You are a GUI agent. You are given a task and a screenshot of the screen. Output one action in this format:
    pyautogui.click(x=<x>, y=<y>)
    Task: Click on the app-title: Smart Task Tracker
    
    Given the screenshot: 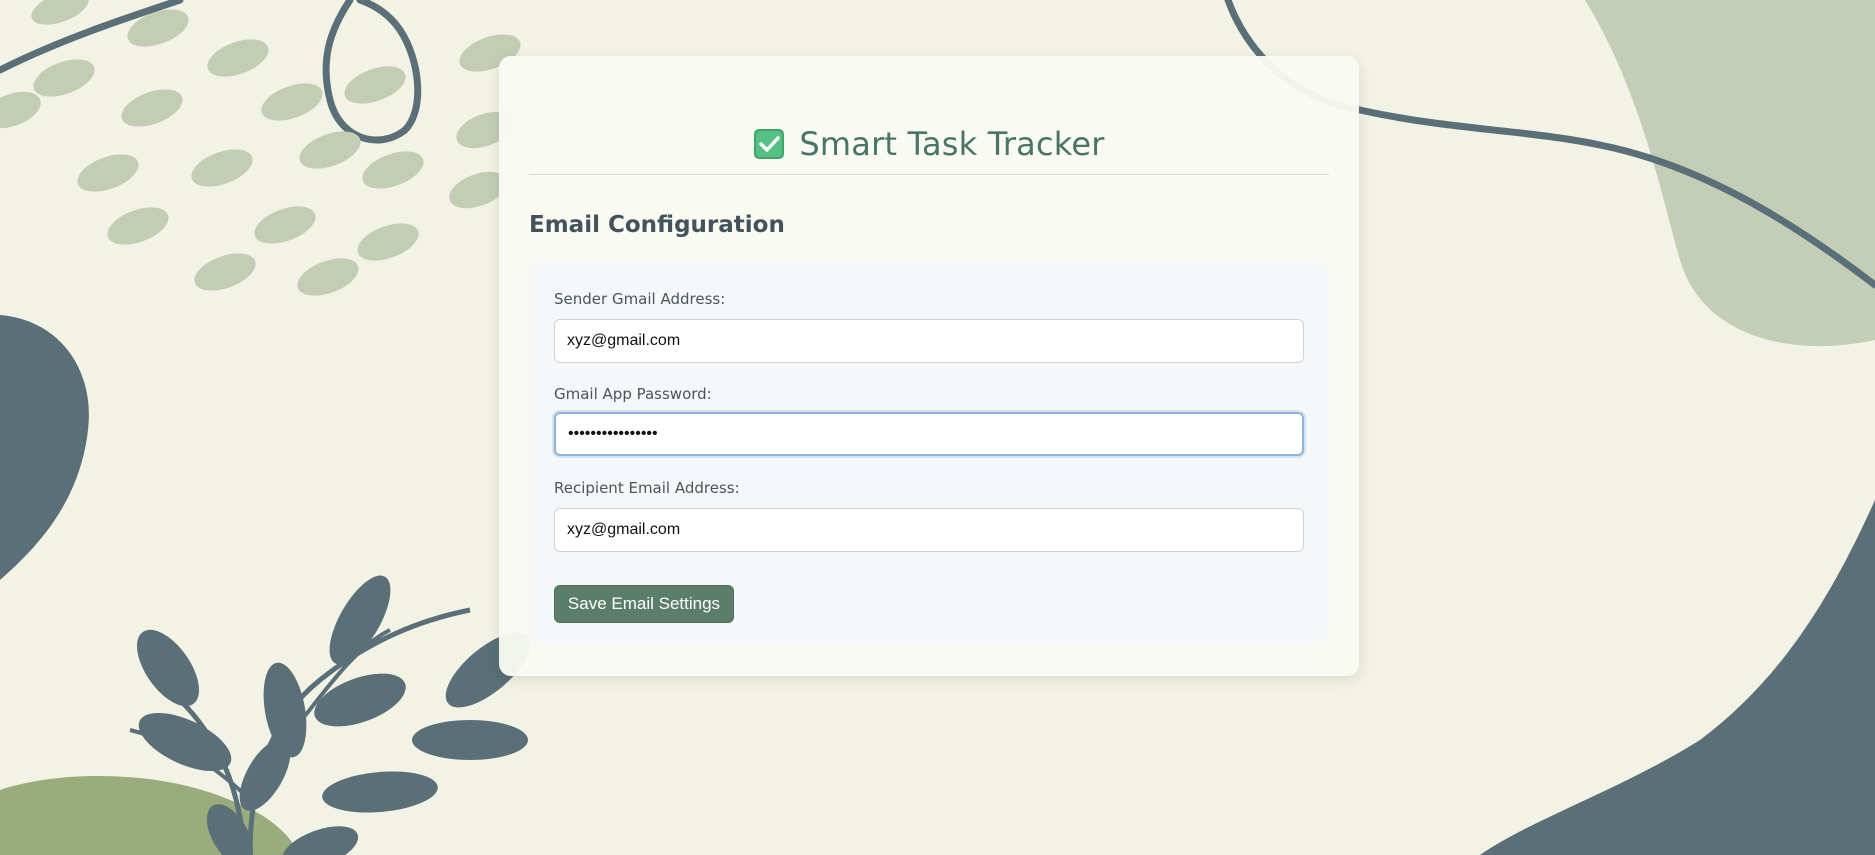 What is the action you would take?
    pyautogui.click(x=952, y=144)
    